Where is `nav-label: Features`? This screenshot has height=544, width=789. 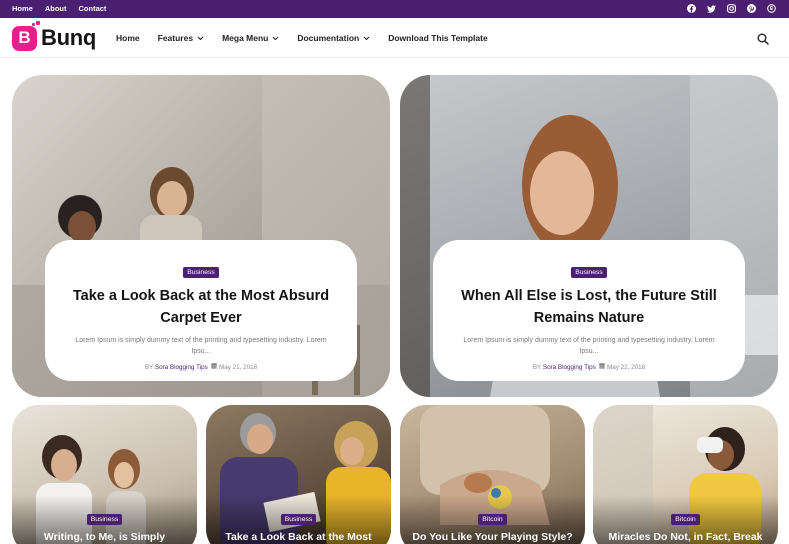 nav-label: Features is located at coordinates (175, 38).